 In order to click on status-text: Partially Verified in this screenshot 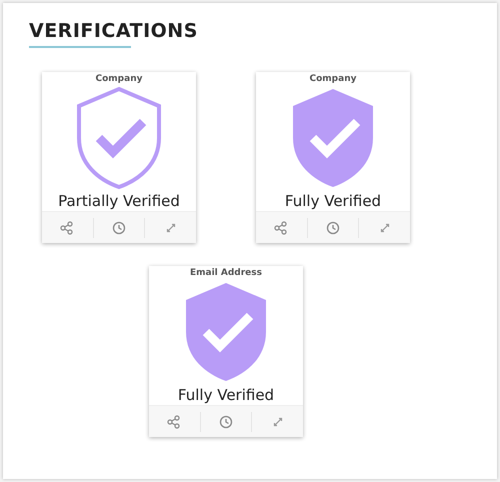, I will do `click(119, 201)`.